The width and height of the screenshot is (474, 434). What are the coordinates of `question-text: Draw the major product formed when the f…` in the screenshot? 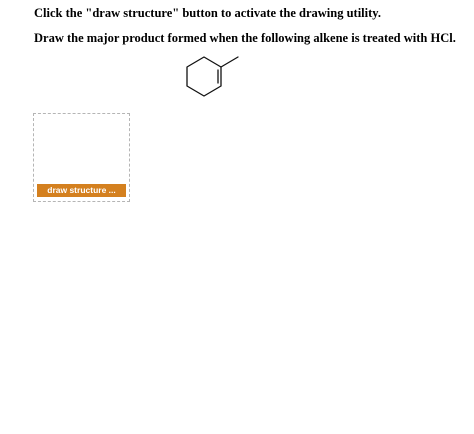 It's located at (245, 38).